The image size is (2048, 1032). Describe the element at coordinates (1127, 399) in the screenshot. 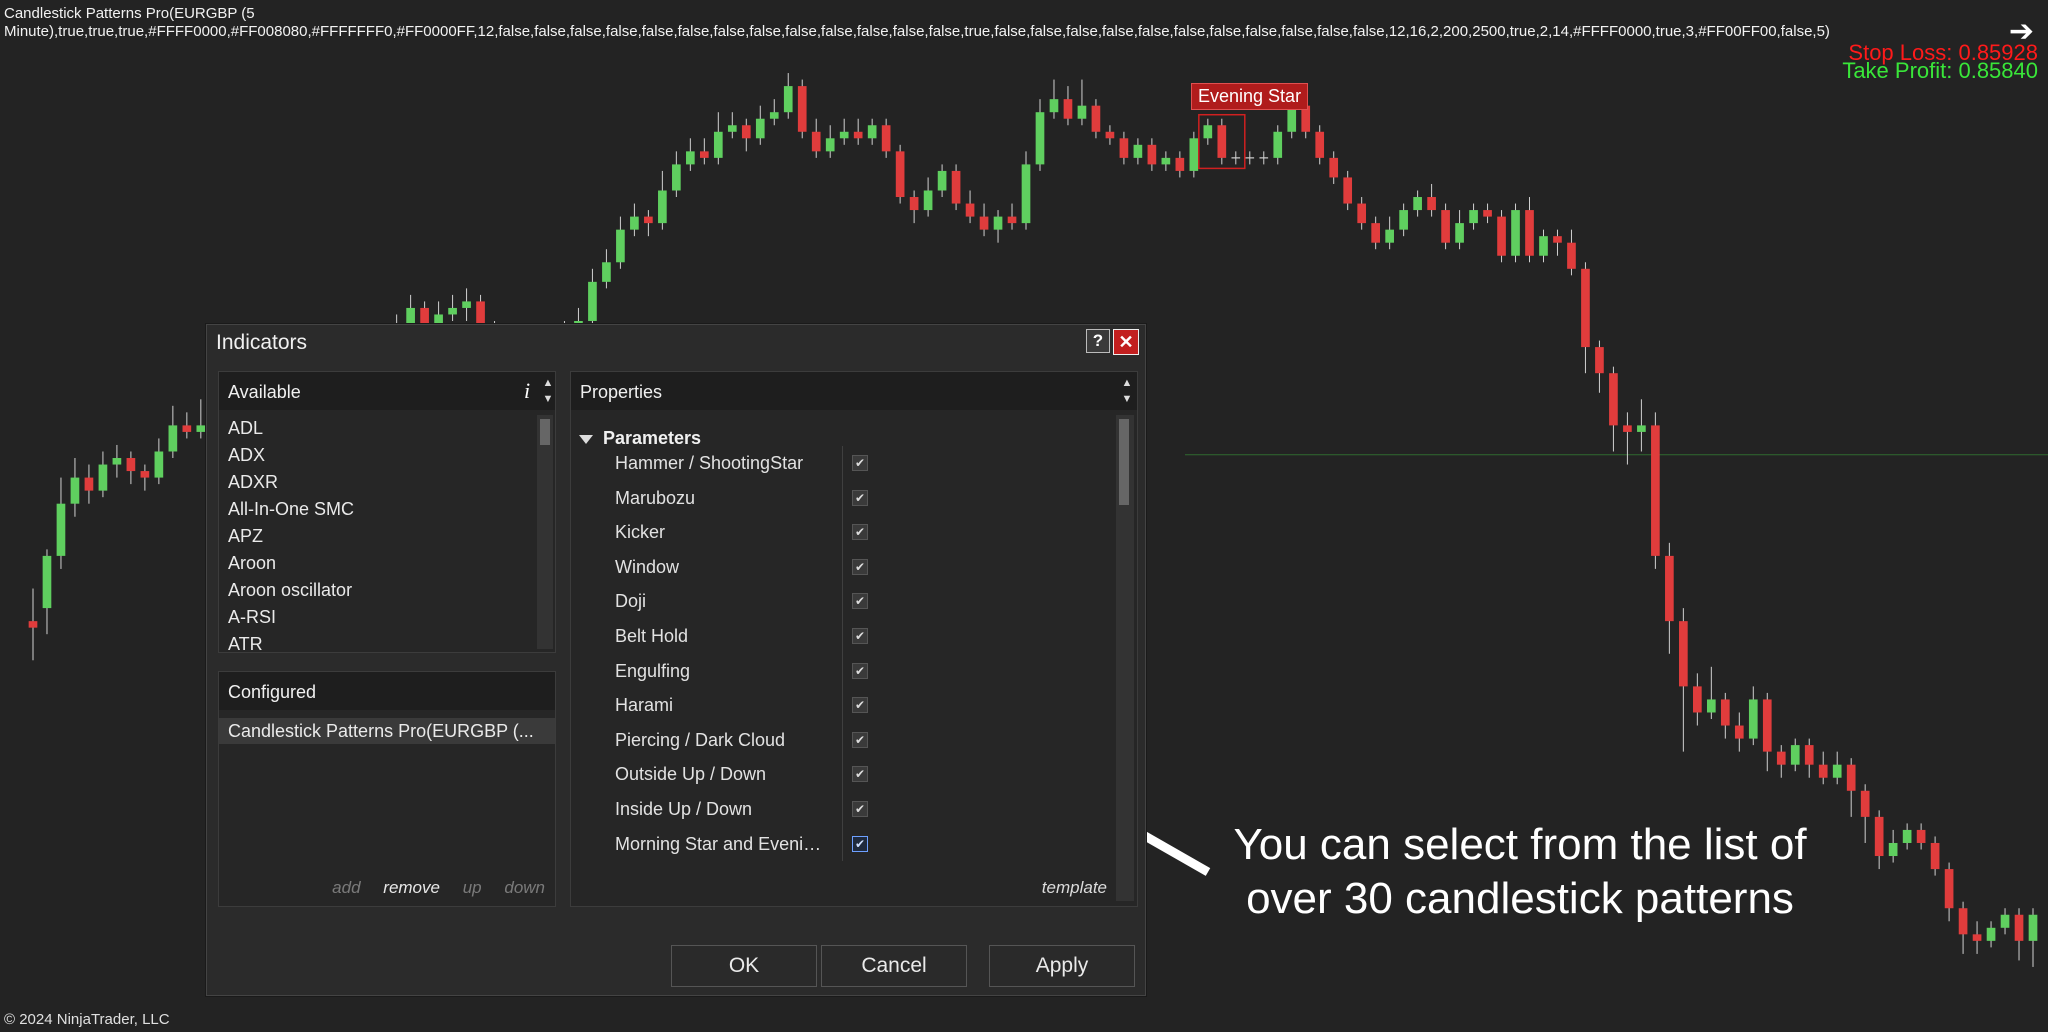

I see `props-scroll-down-icon: ▼` at that location.